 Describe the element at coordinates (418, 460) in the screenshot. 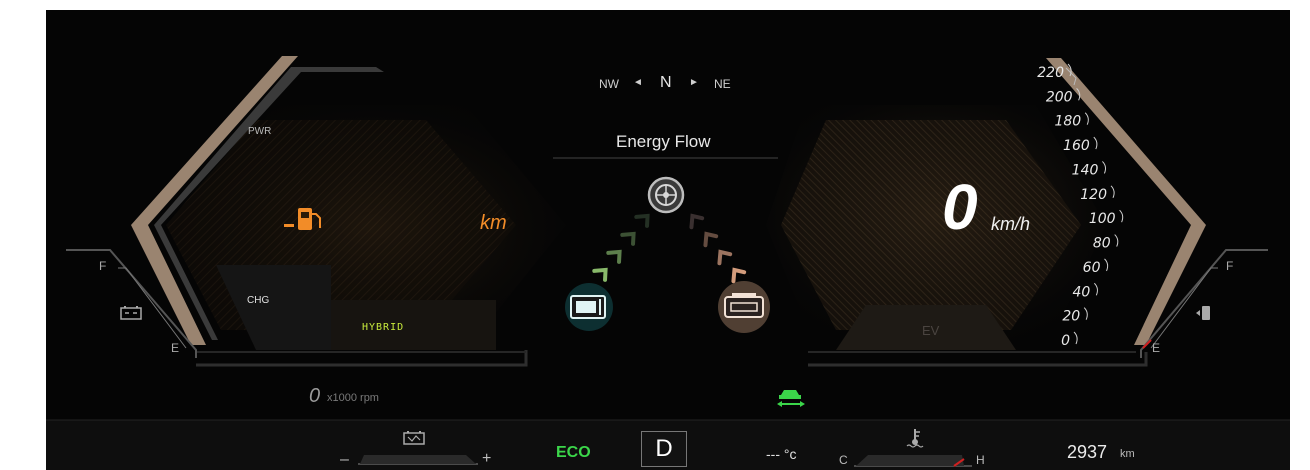

I see `battery-gauge-bar` at that location.